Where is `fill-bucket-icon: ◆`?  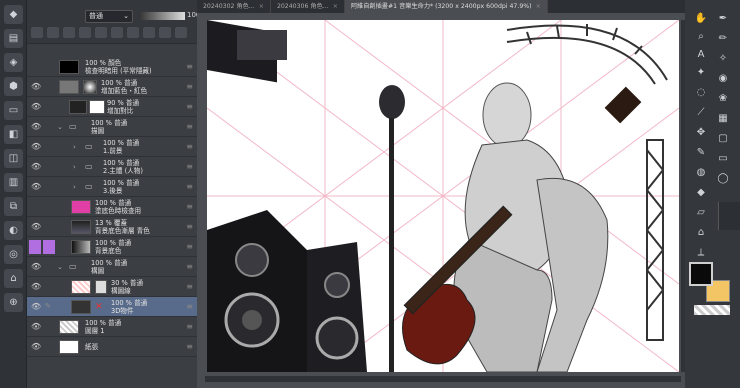 fill-bucket-icon: ◆ is located at coordinates (701, 192).